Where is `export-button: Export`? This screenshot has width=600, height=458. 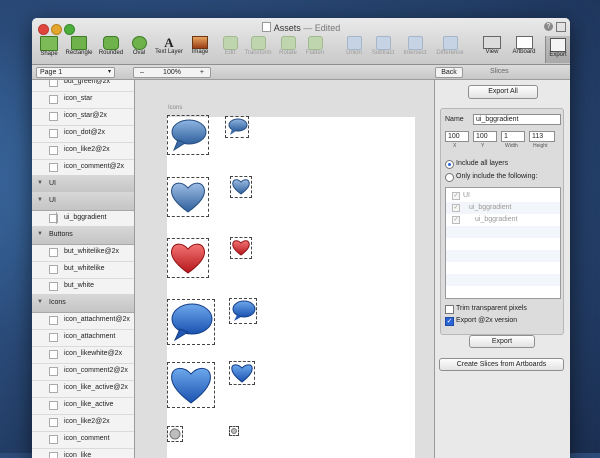 export-button: Export is located at coordinates (502, 341).